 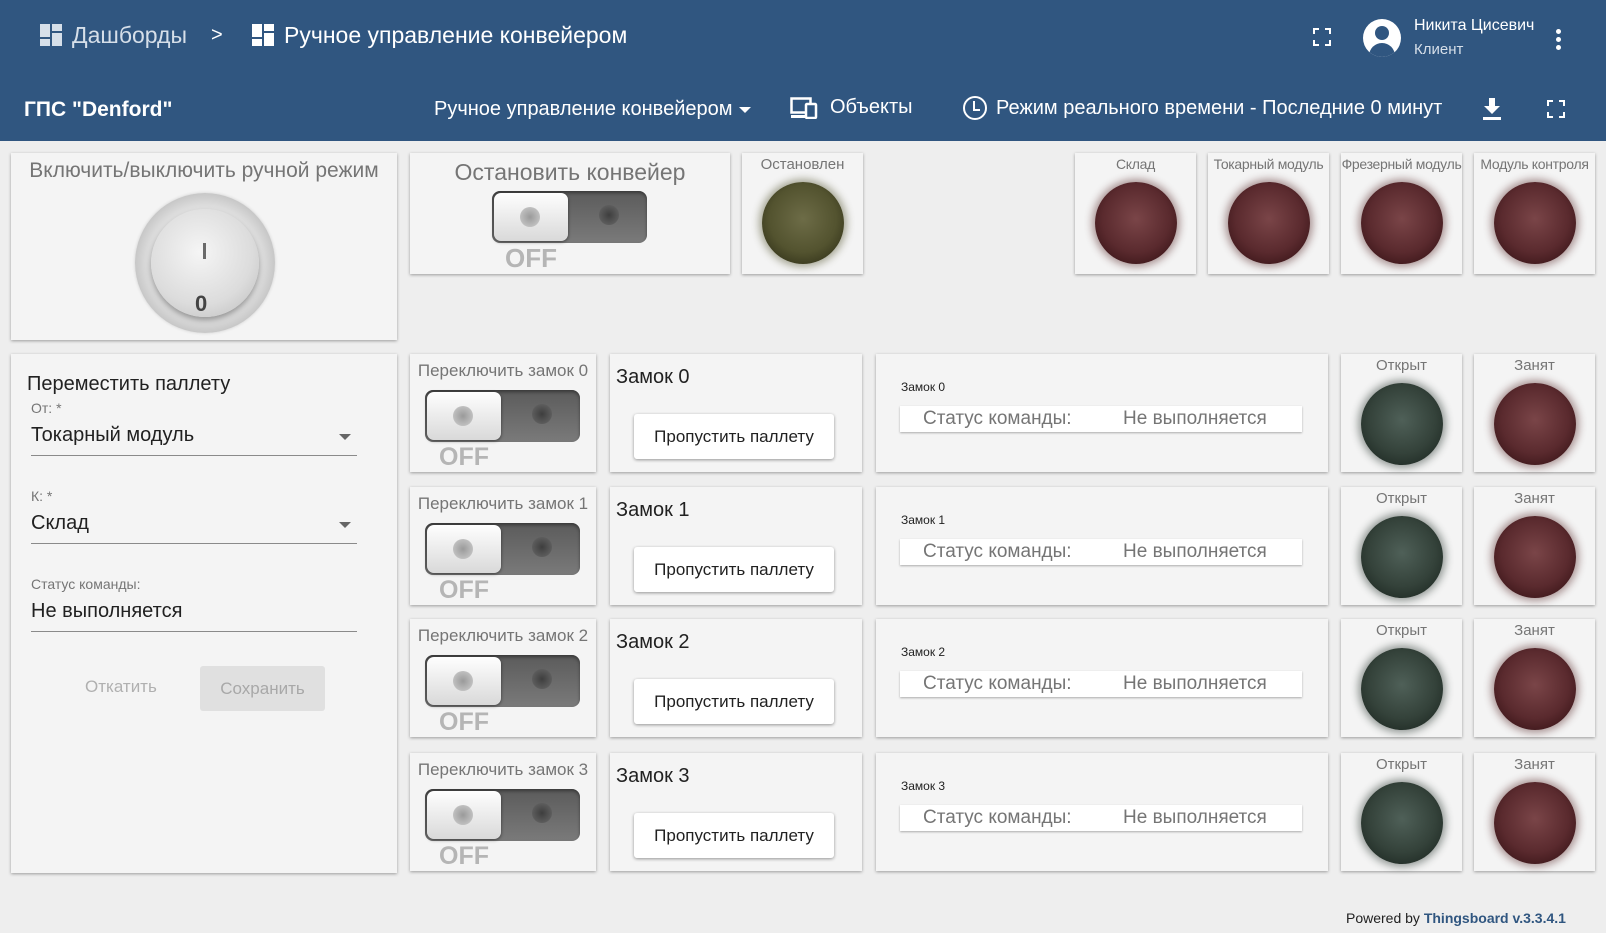 What do you see at coordinates (129, 35) in the screenshot?
I see `breadcrumb-root-label: Дашборды` at bounding box center [129, 35].